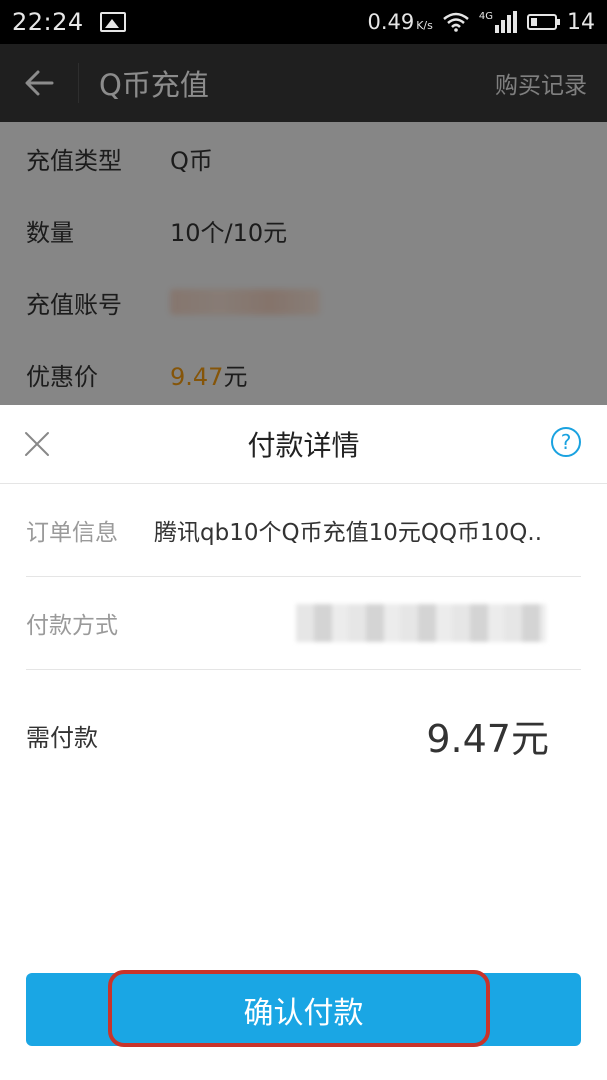  I want to click on status-time: 22:24, so click(48, 22).